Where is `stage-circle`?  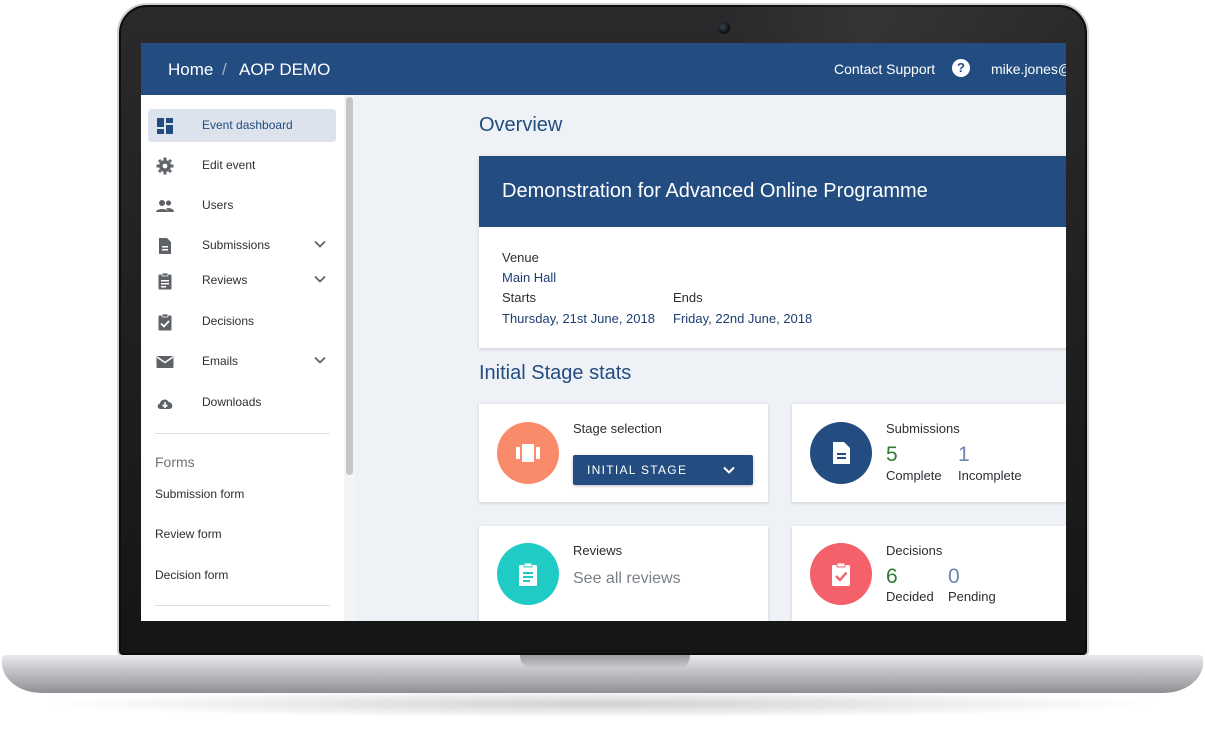 stage-circle is located at coordinates (528, 453).